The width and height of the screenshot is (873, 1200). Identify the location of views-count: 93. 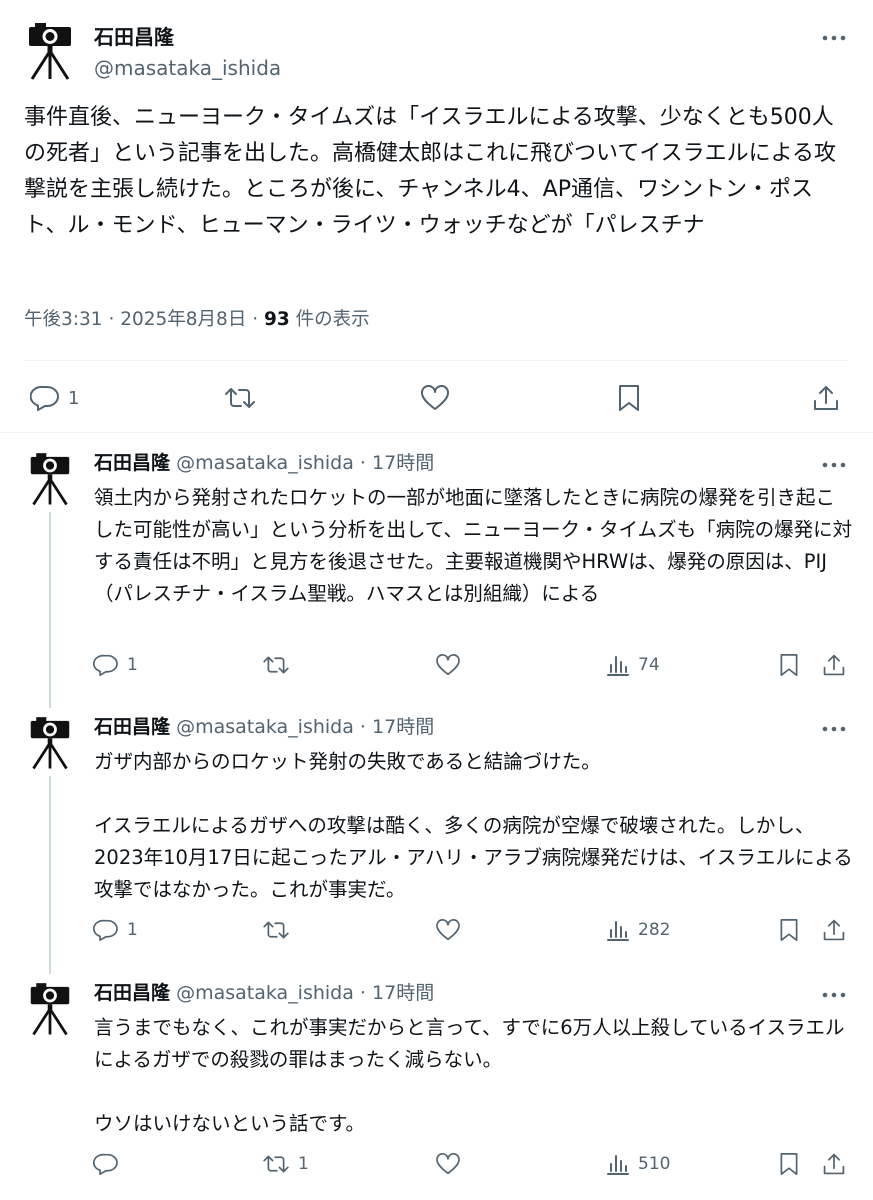
(276, 319).